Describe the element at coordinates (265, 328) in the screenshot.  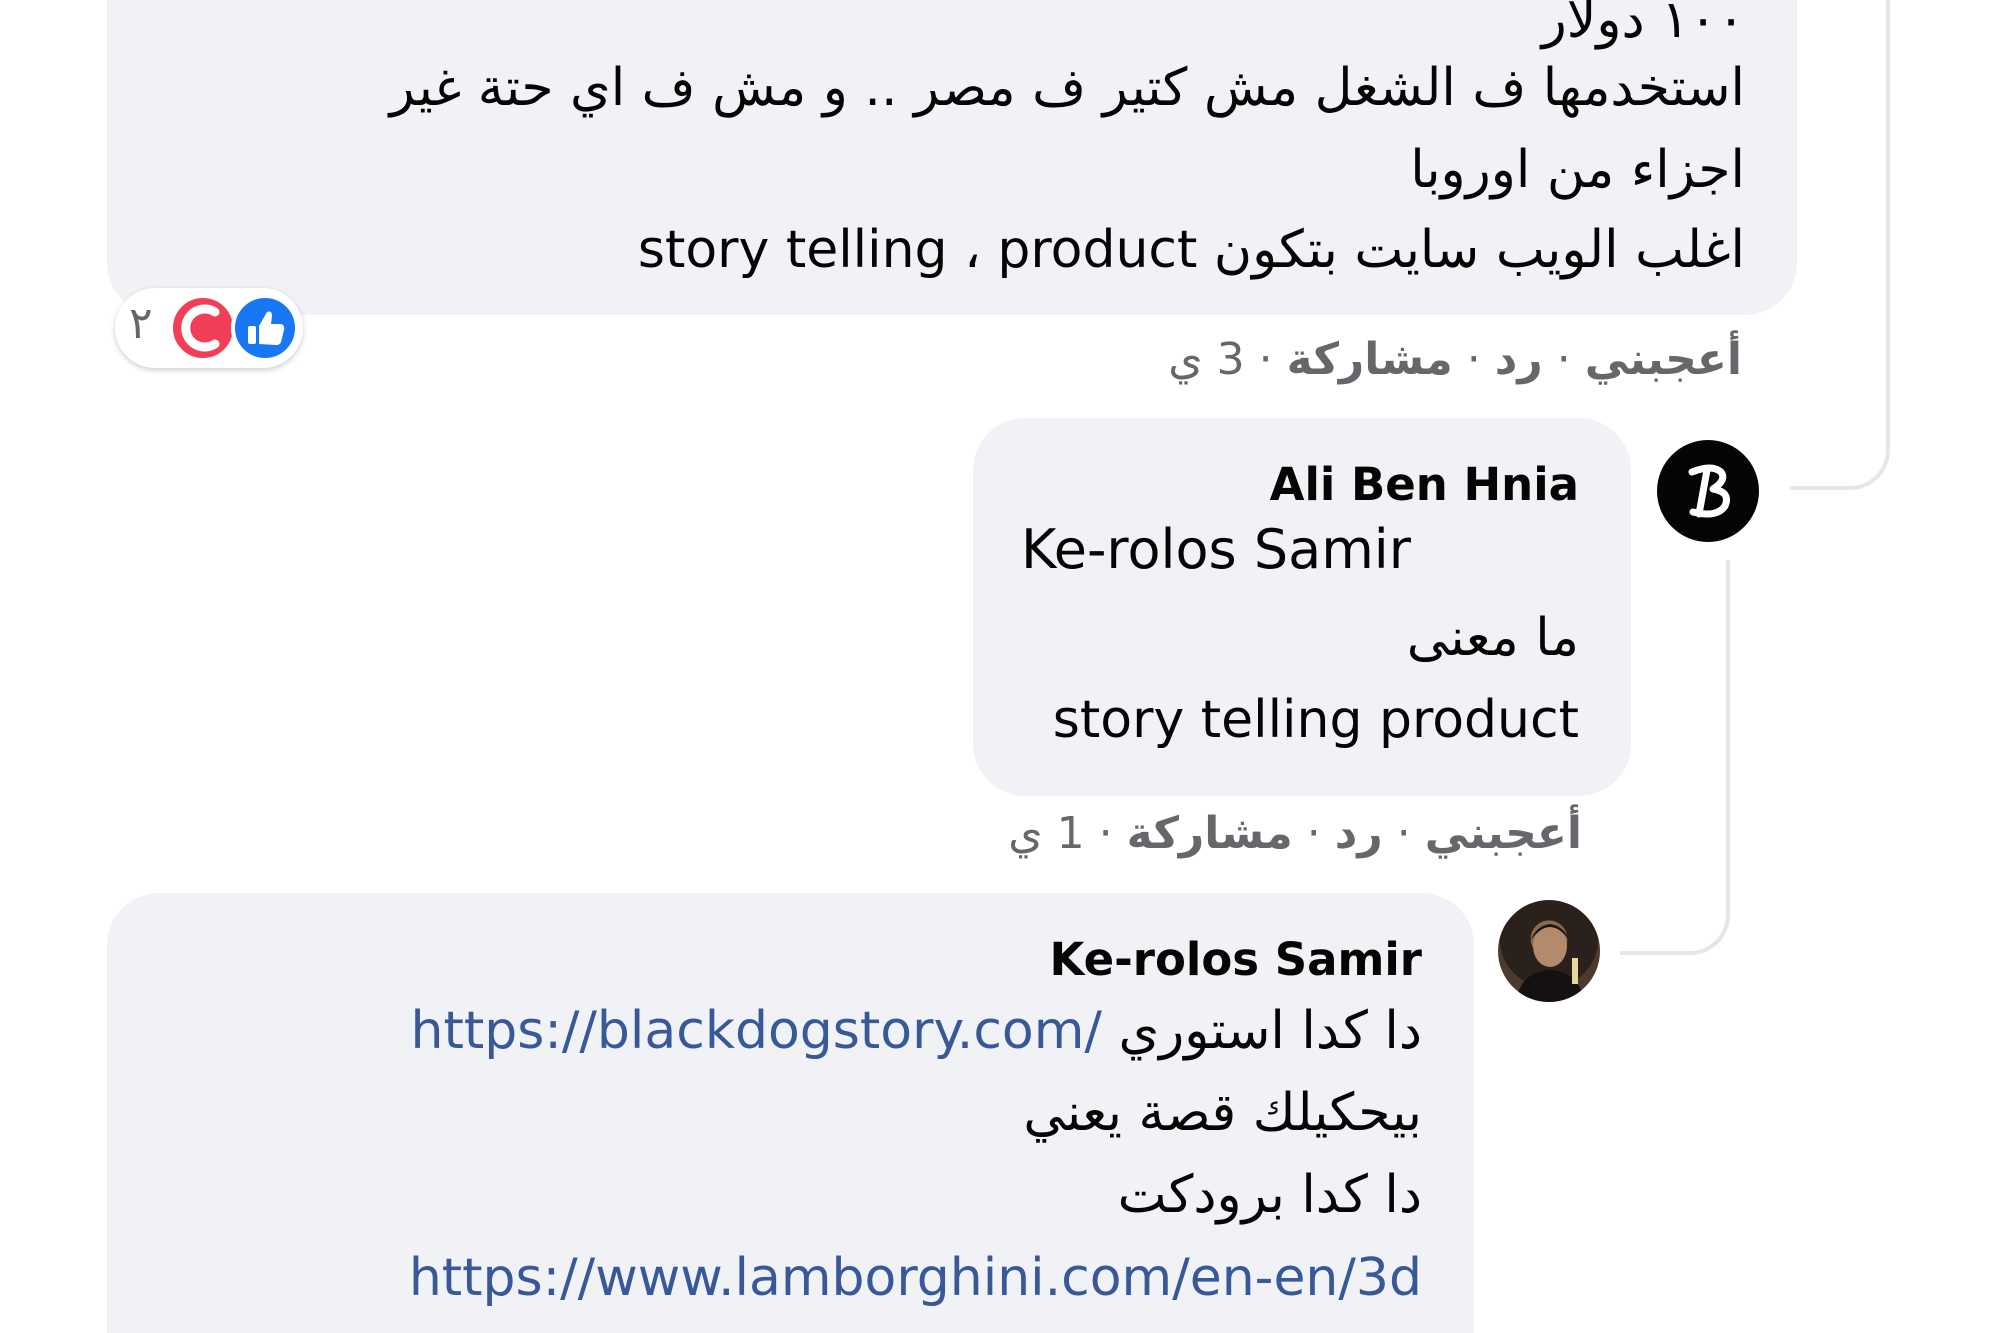
I see `like-icon` at that location.